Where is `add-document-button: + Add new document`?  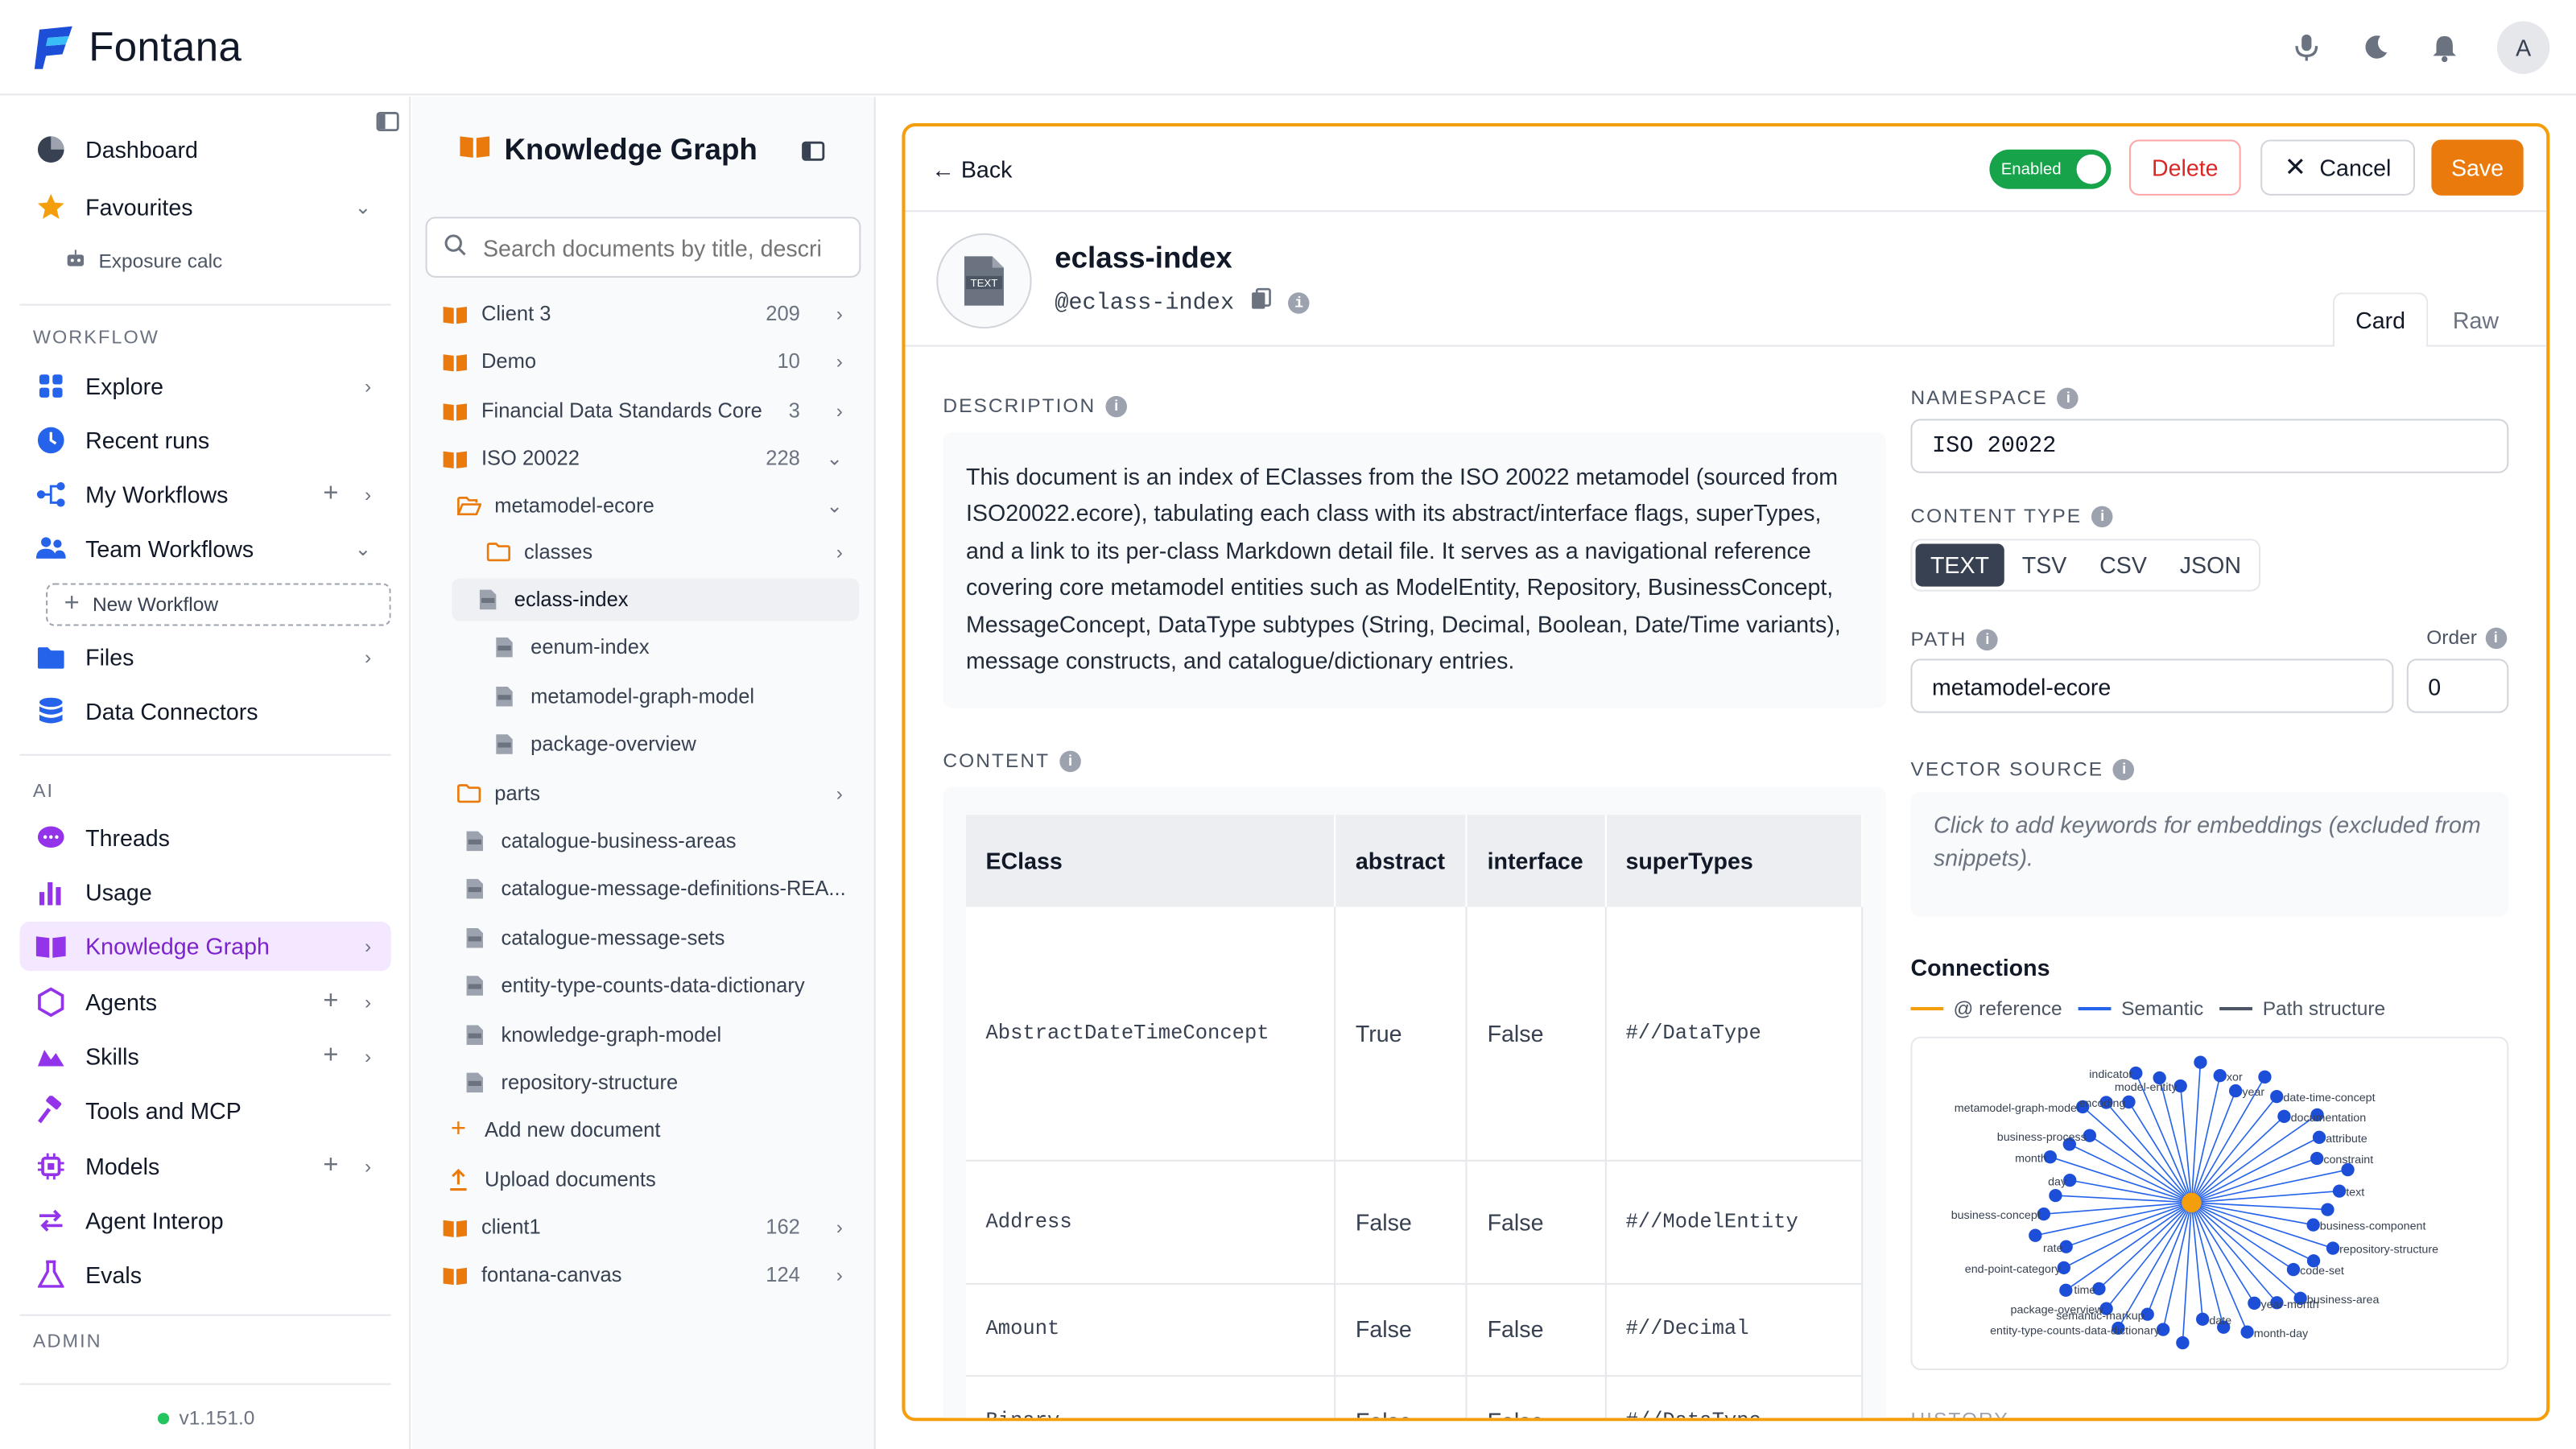
add-document-button: + Add new document is located at coordinates (643, 1130).